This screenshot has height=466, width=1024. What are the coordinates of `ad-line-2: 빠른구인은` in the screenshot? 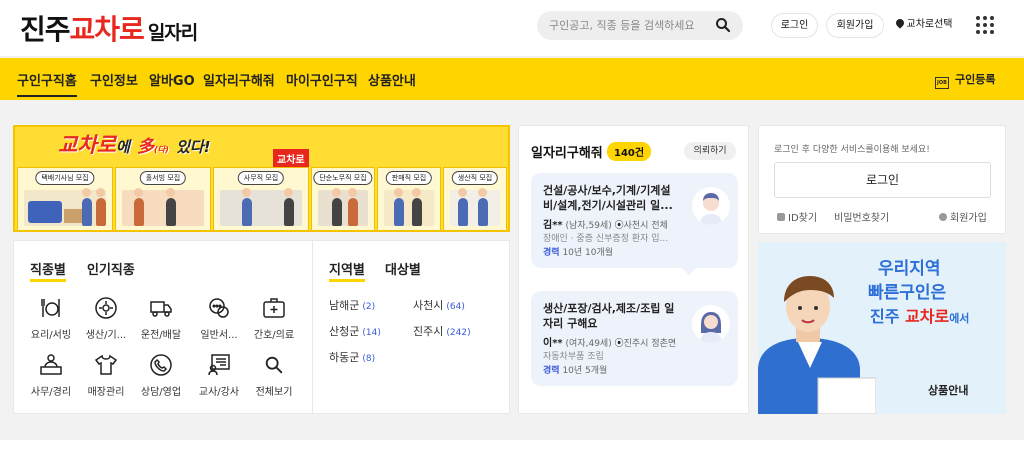 It's located at (907, 293).